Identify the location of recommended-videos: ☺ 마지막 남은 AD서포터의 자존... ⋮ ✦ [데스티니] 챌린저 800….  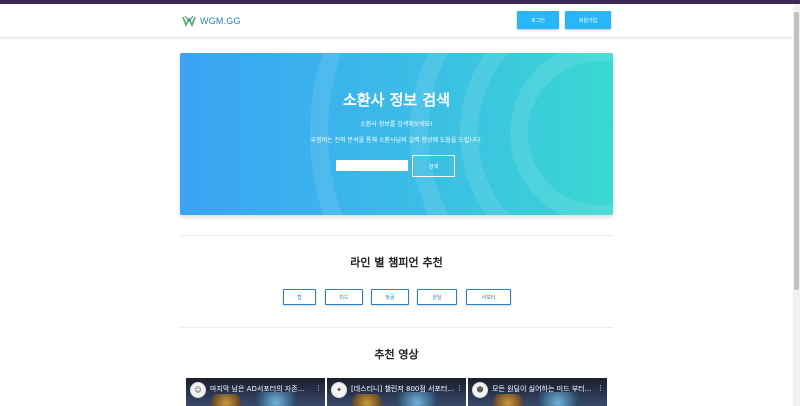
(396, 392).